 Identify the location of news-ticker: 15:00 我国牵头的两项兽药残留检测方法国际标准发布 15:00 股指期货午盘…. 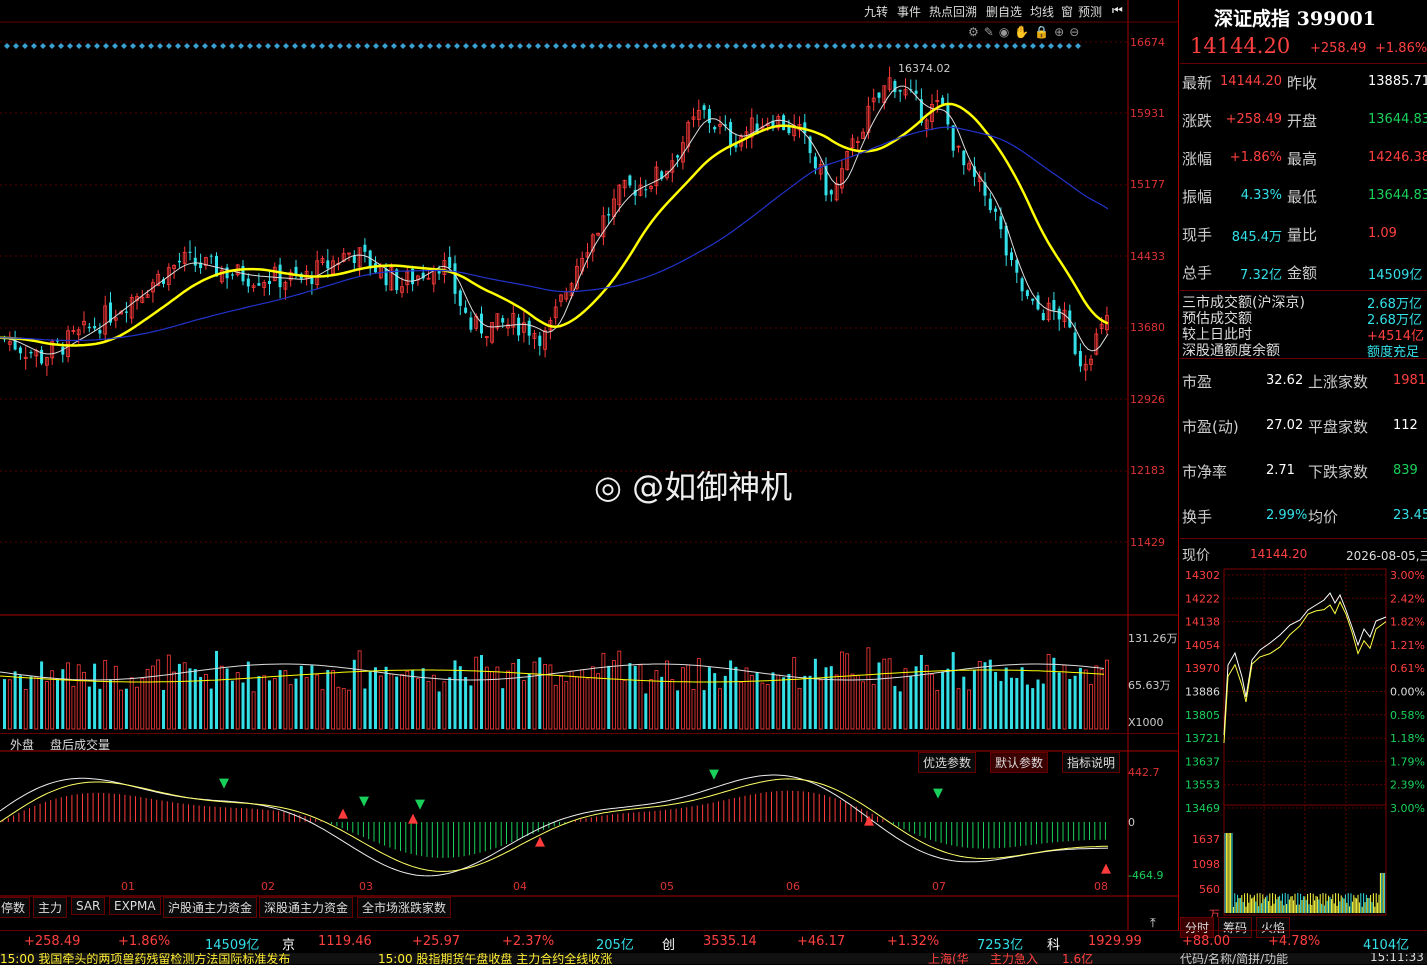
(713, 958).